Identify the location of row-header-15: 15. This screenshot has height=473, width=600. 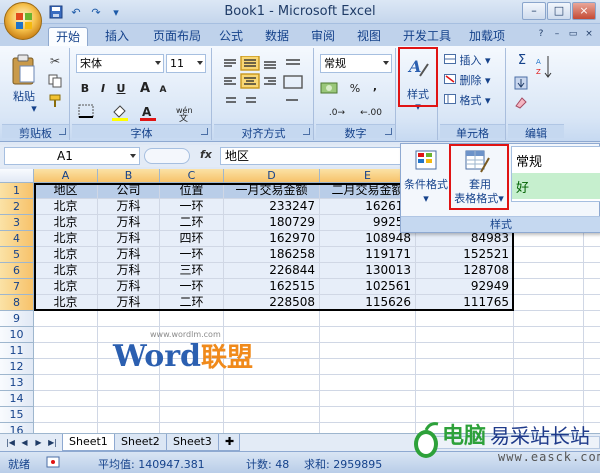
(17, 415).